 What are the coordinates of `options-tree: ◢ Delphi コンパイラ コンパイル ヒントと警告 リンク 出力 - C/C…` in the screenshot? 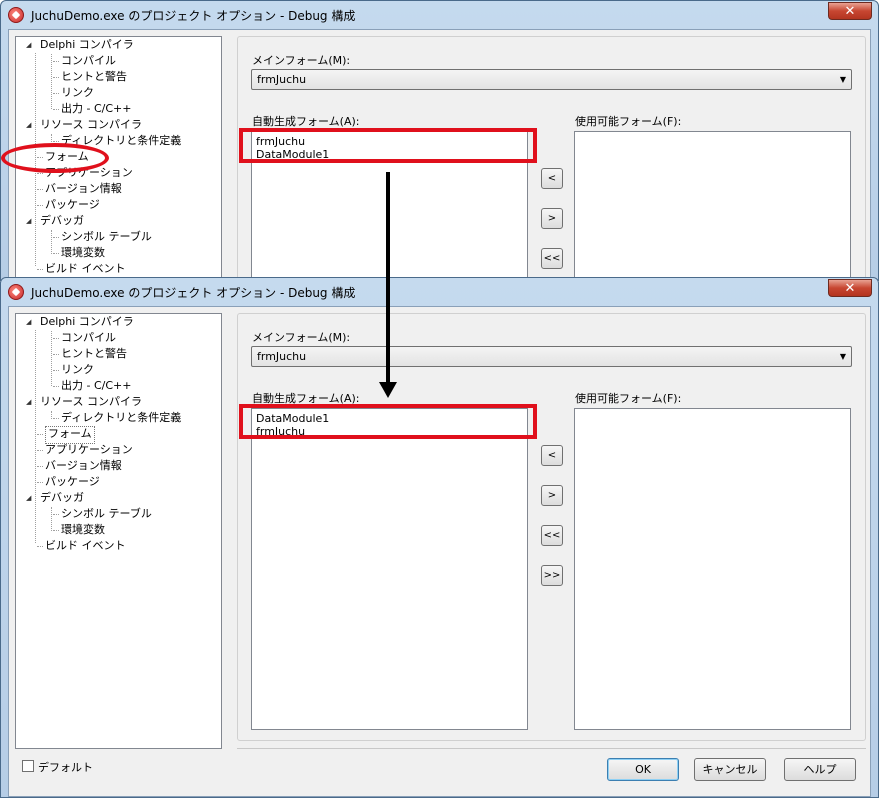 It's located at (118, 531).